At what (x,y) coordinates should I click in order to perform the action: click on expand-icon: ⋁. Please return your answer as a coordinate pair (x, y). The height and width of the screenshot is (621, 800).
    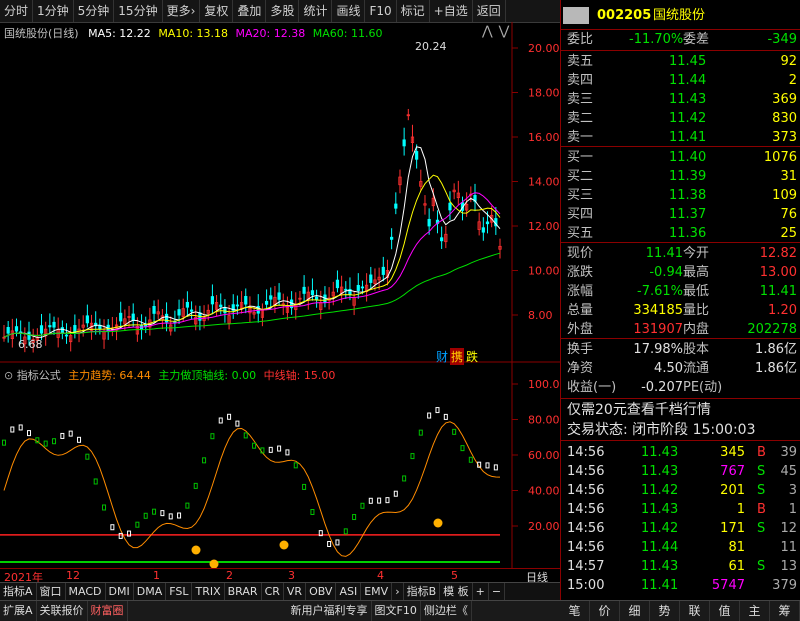
    Looking at the image, I should click on (504, 31).